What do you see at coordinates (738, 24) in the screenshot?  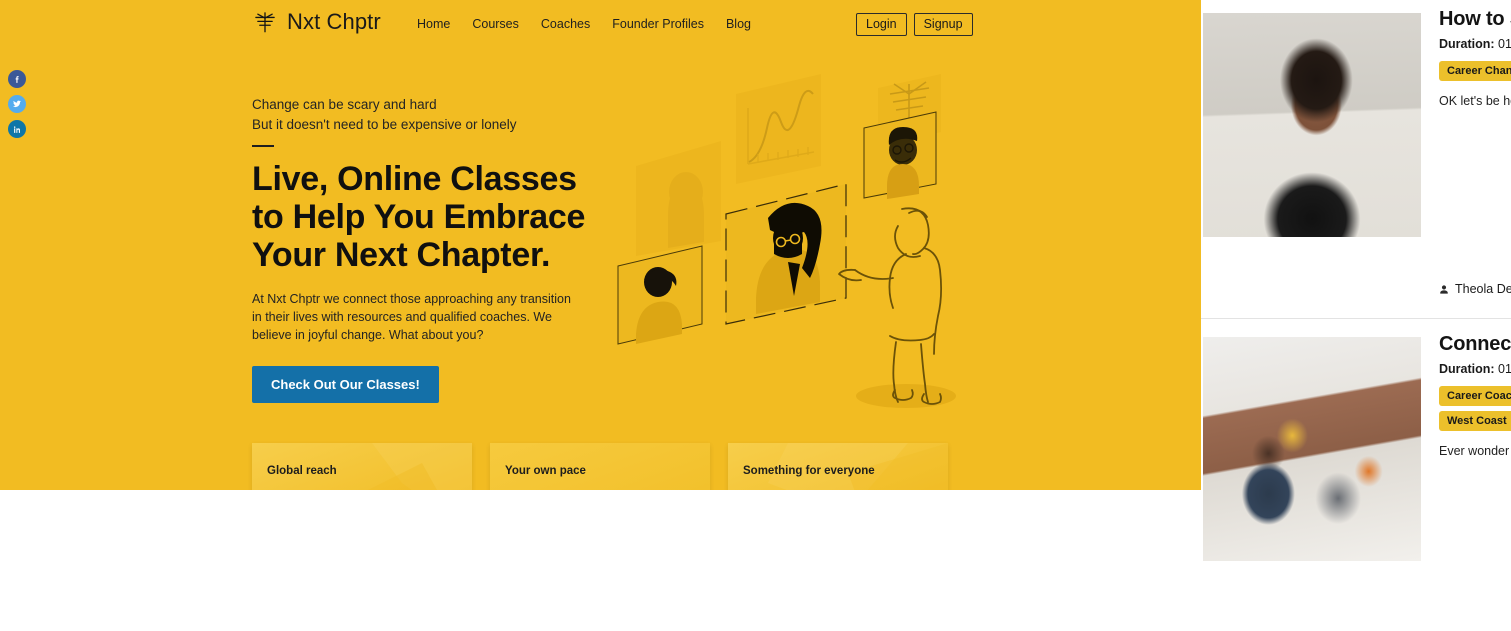 I see `nav-link-blog: Blog` at bounding box center [738, 24].